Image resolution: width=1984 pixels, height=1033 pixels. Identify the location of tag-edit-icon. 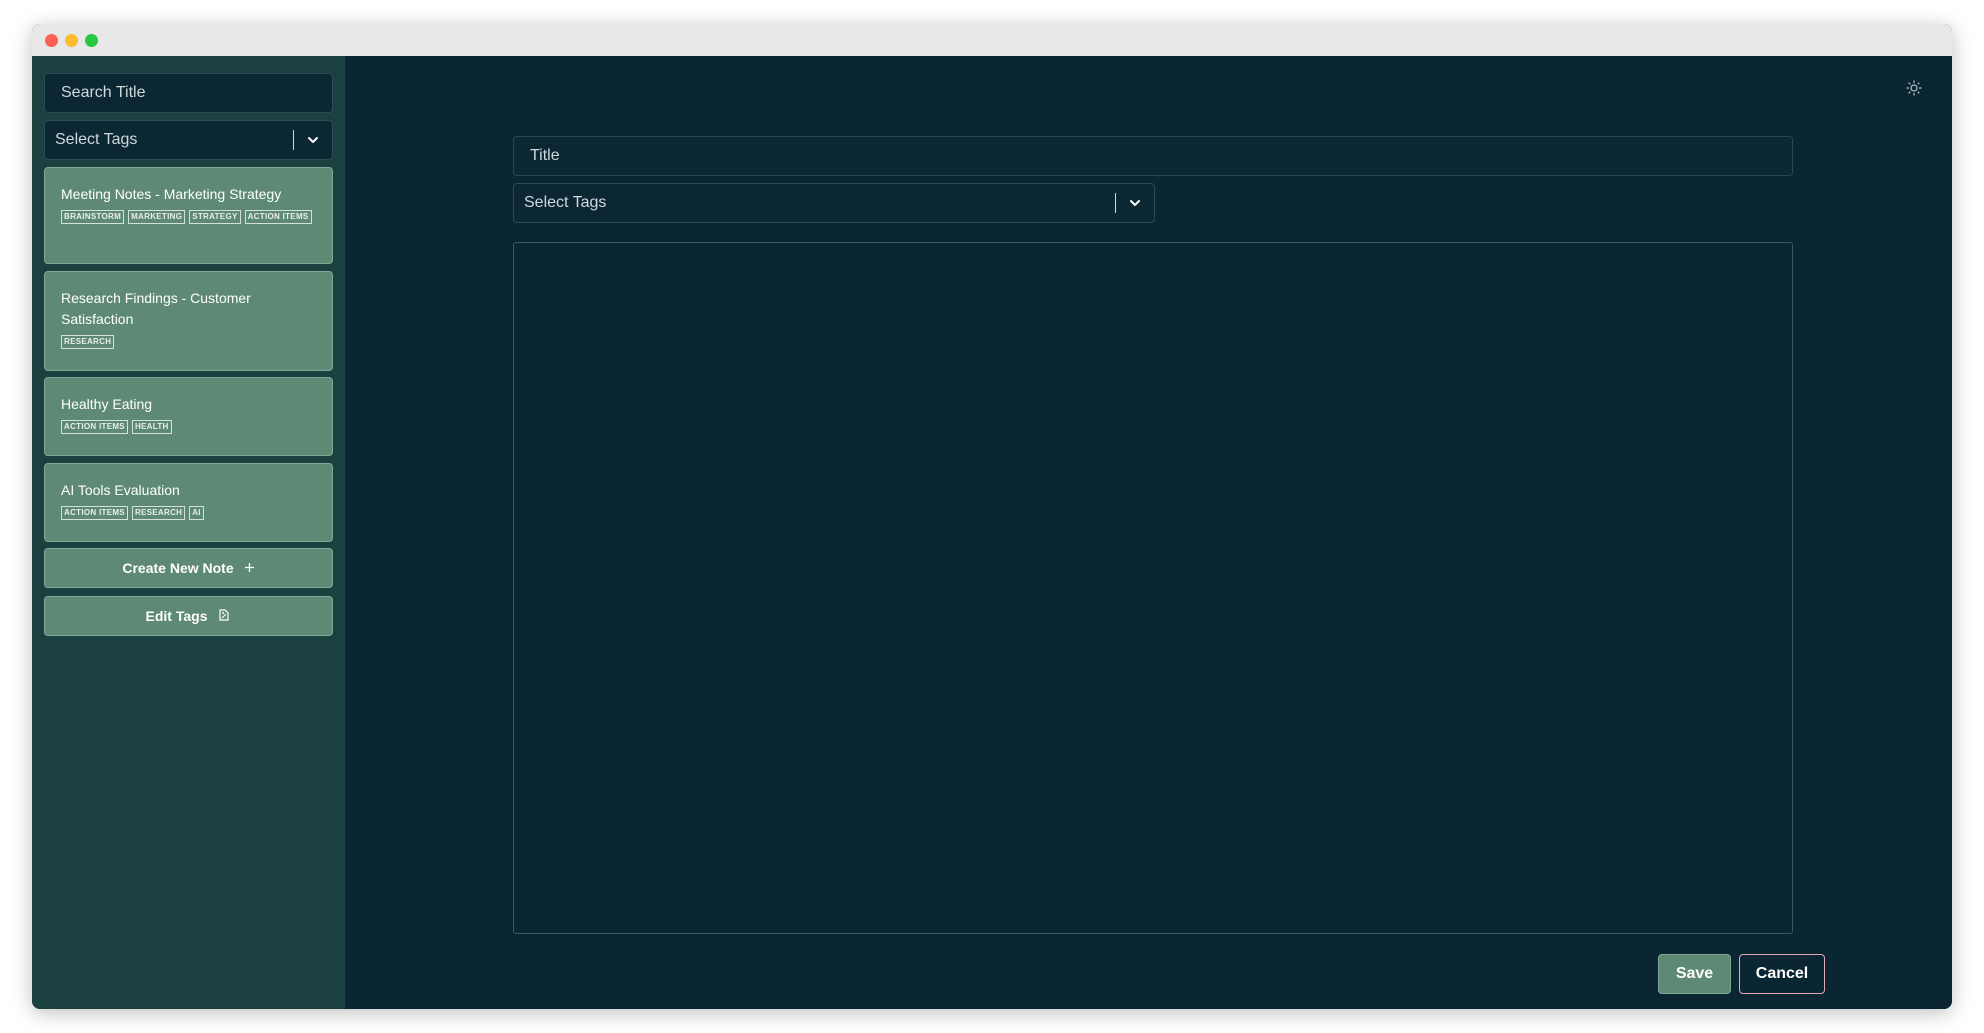
(224, 616).